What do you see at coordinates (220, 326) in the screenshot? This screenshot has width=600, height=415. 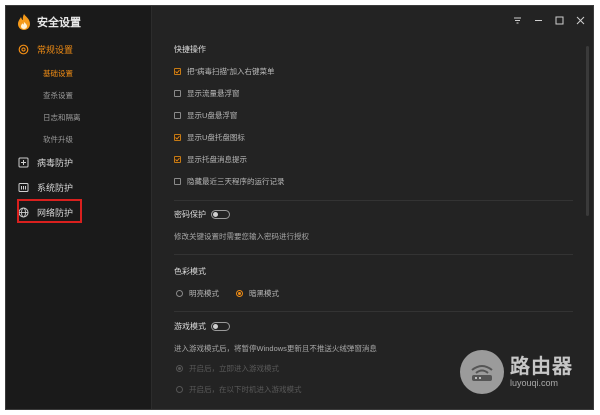 I see `game-mode-toggle` at bounding box center [220, 326].